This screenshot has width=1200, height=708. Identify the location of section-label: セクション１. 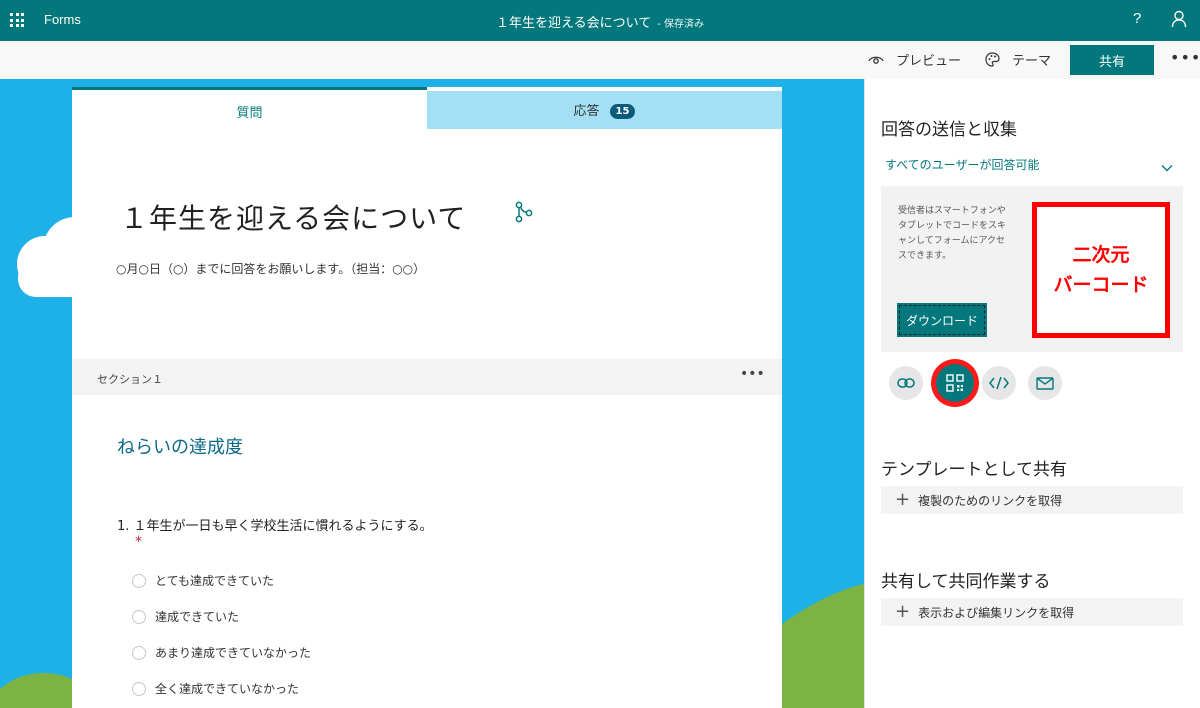
(130, 379).